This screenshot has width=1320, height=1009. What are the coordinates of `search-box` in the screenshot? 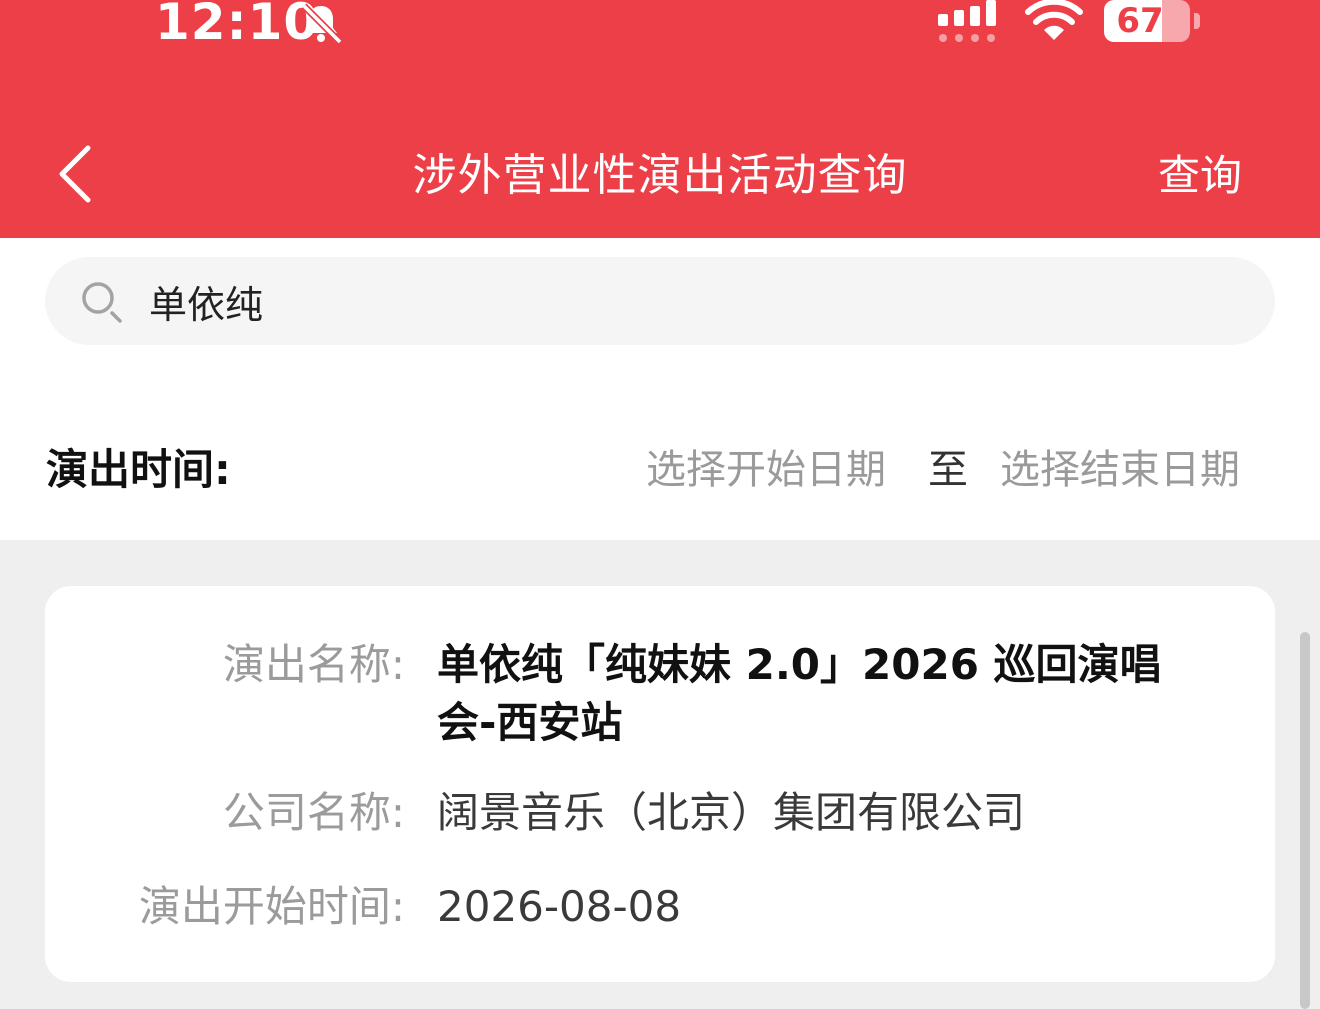 It's located at (660, 301).